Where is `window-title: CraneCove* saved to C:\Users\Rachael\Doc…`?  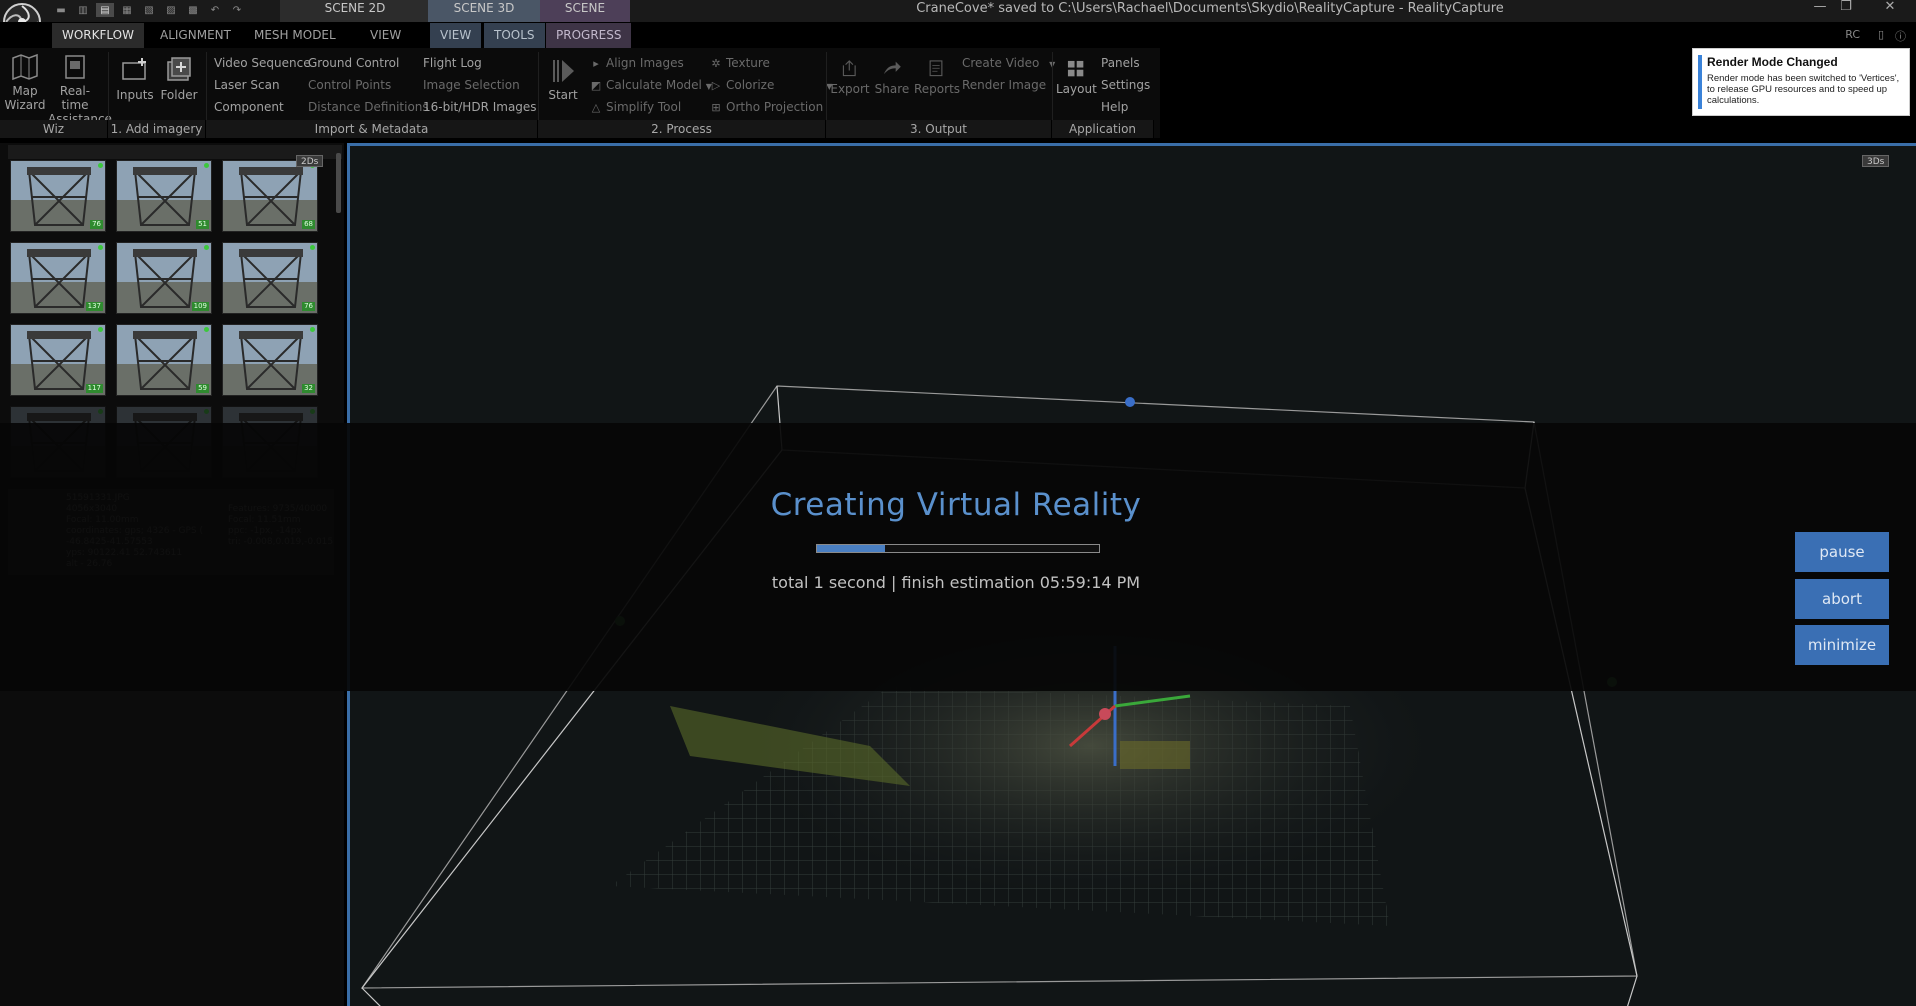
window-title: CraneCove* saved to C:\Users\Rachael\Doc… is located at coordinates (1210, 8).